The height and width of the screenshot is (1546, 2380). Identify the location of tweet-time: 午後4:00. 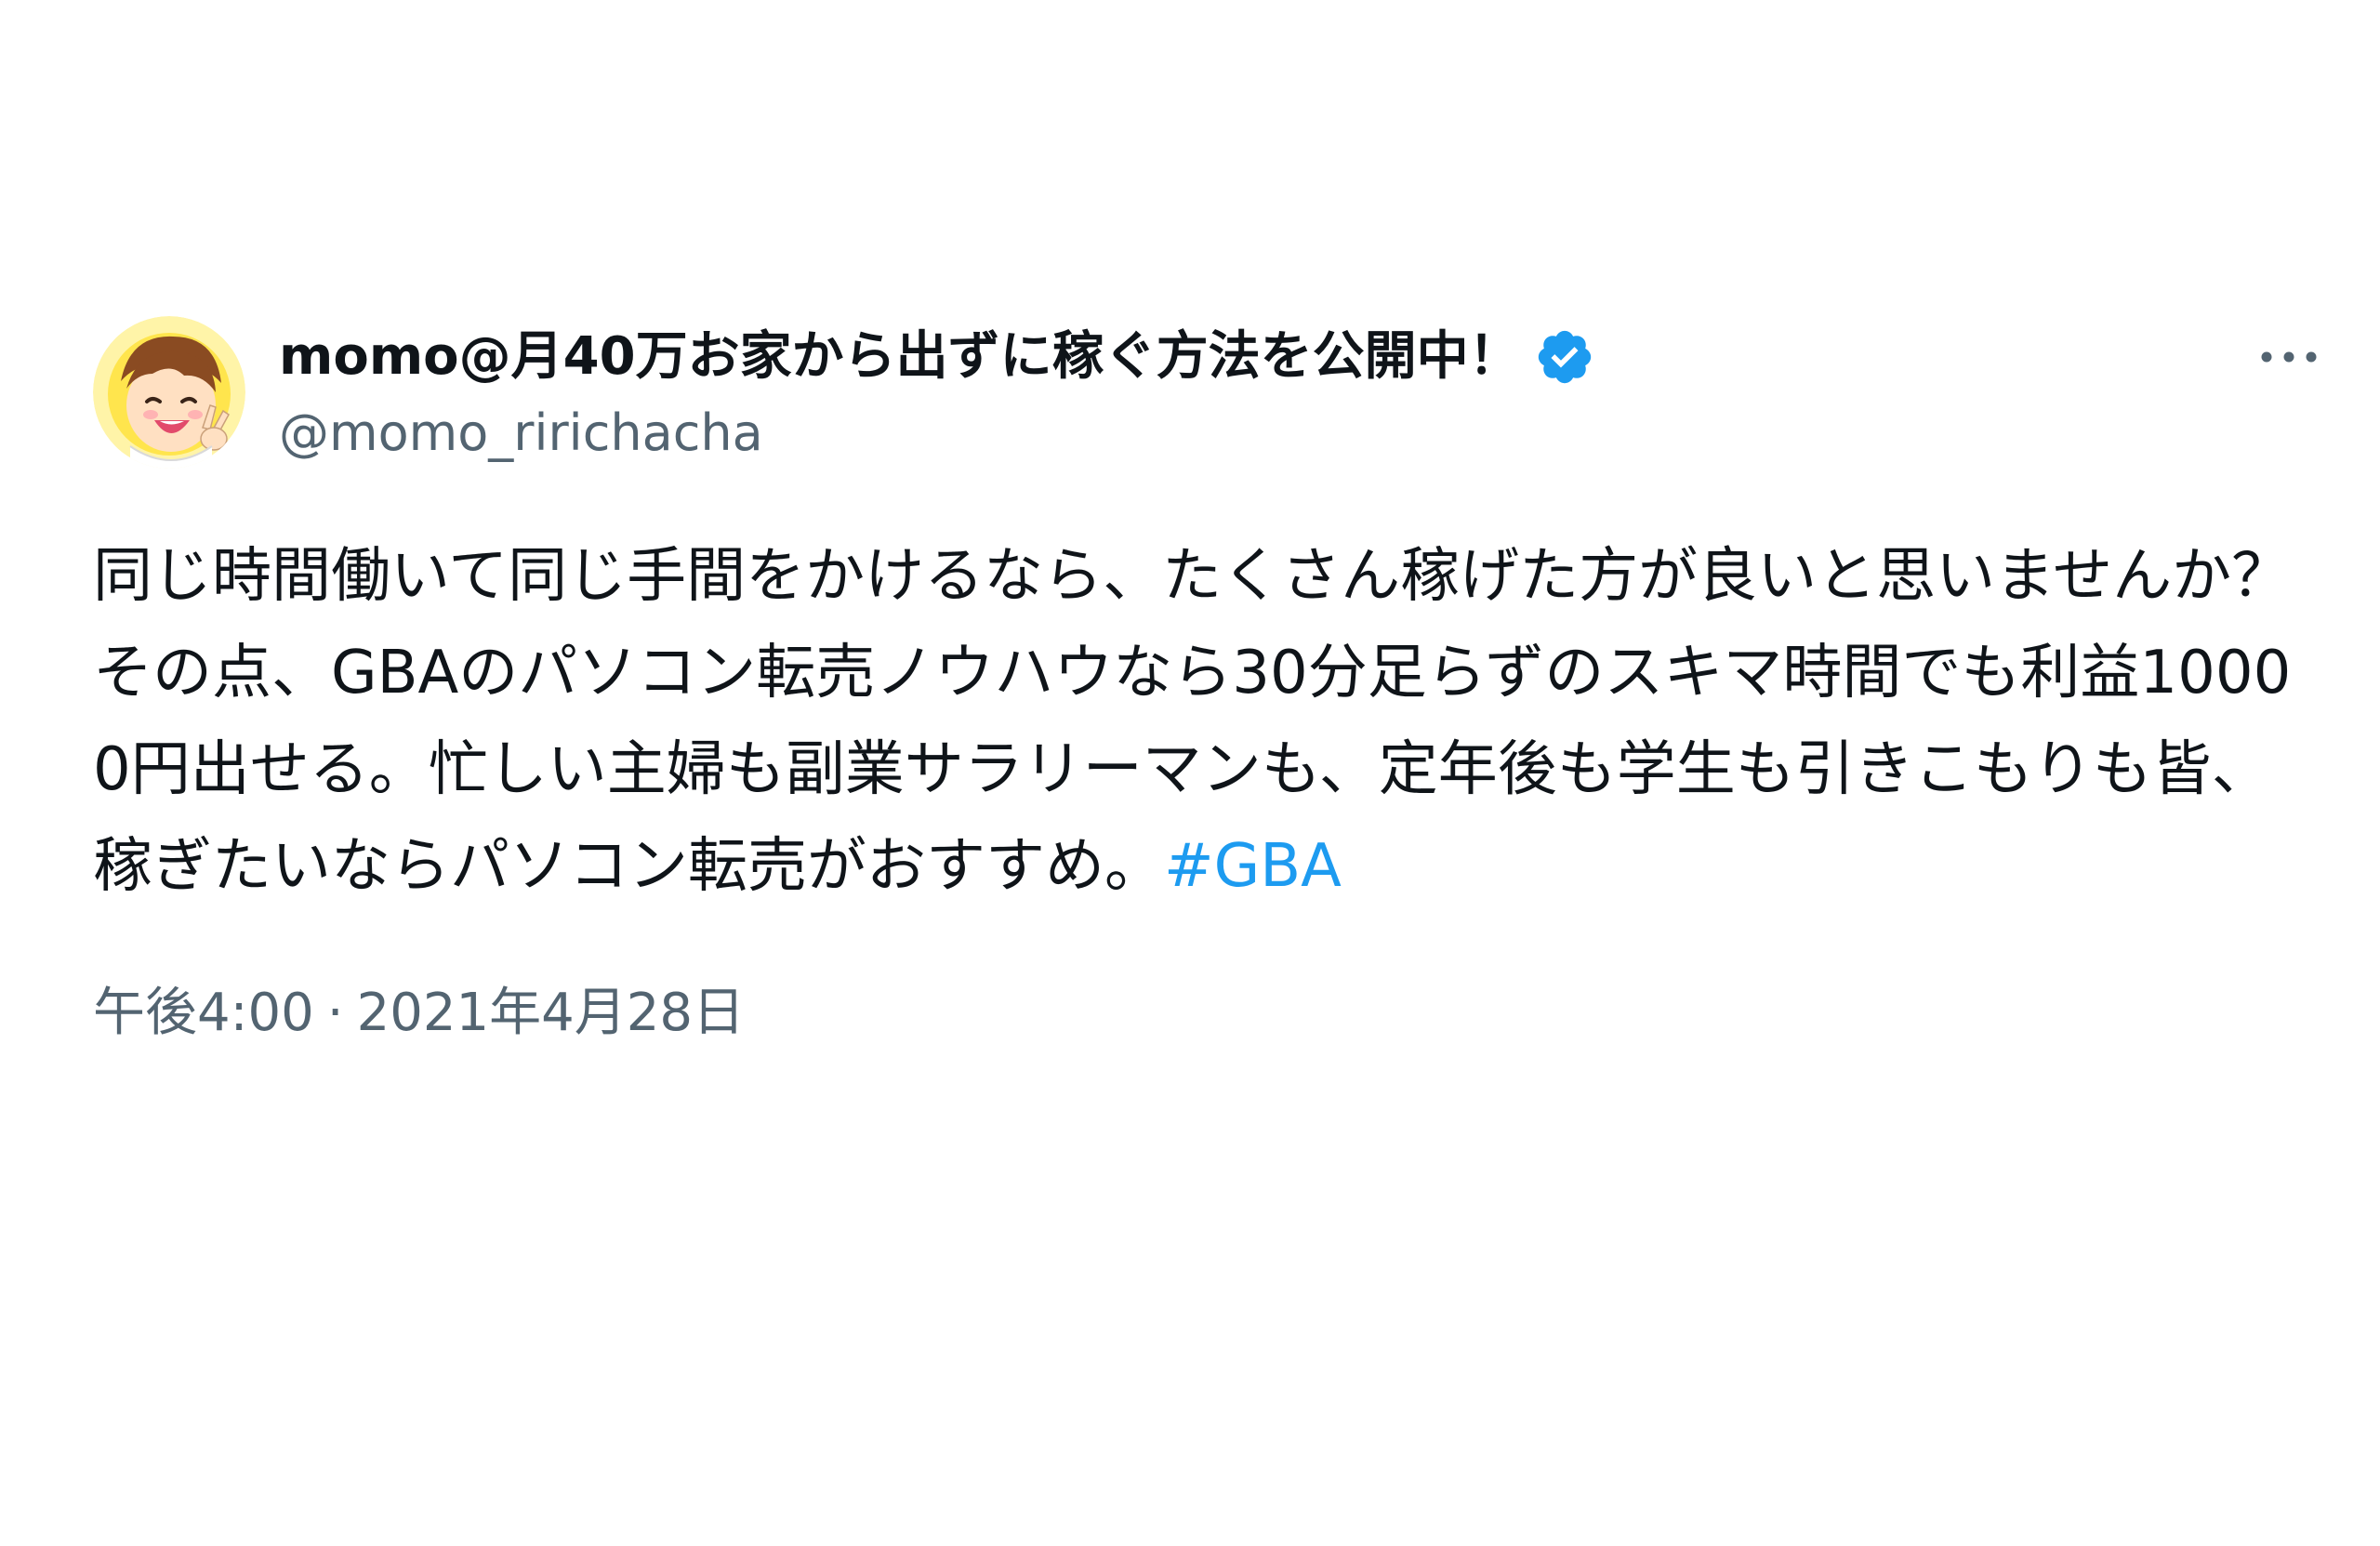
(203, 1013).